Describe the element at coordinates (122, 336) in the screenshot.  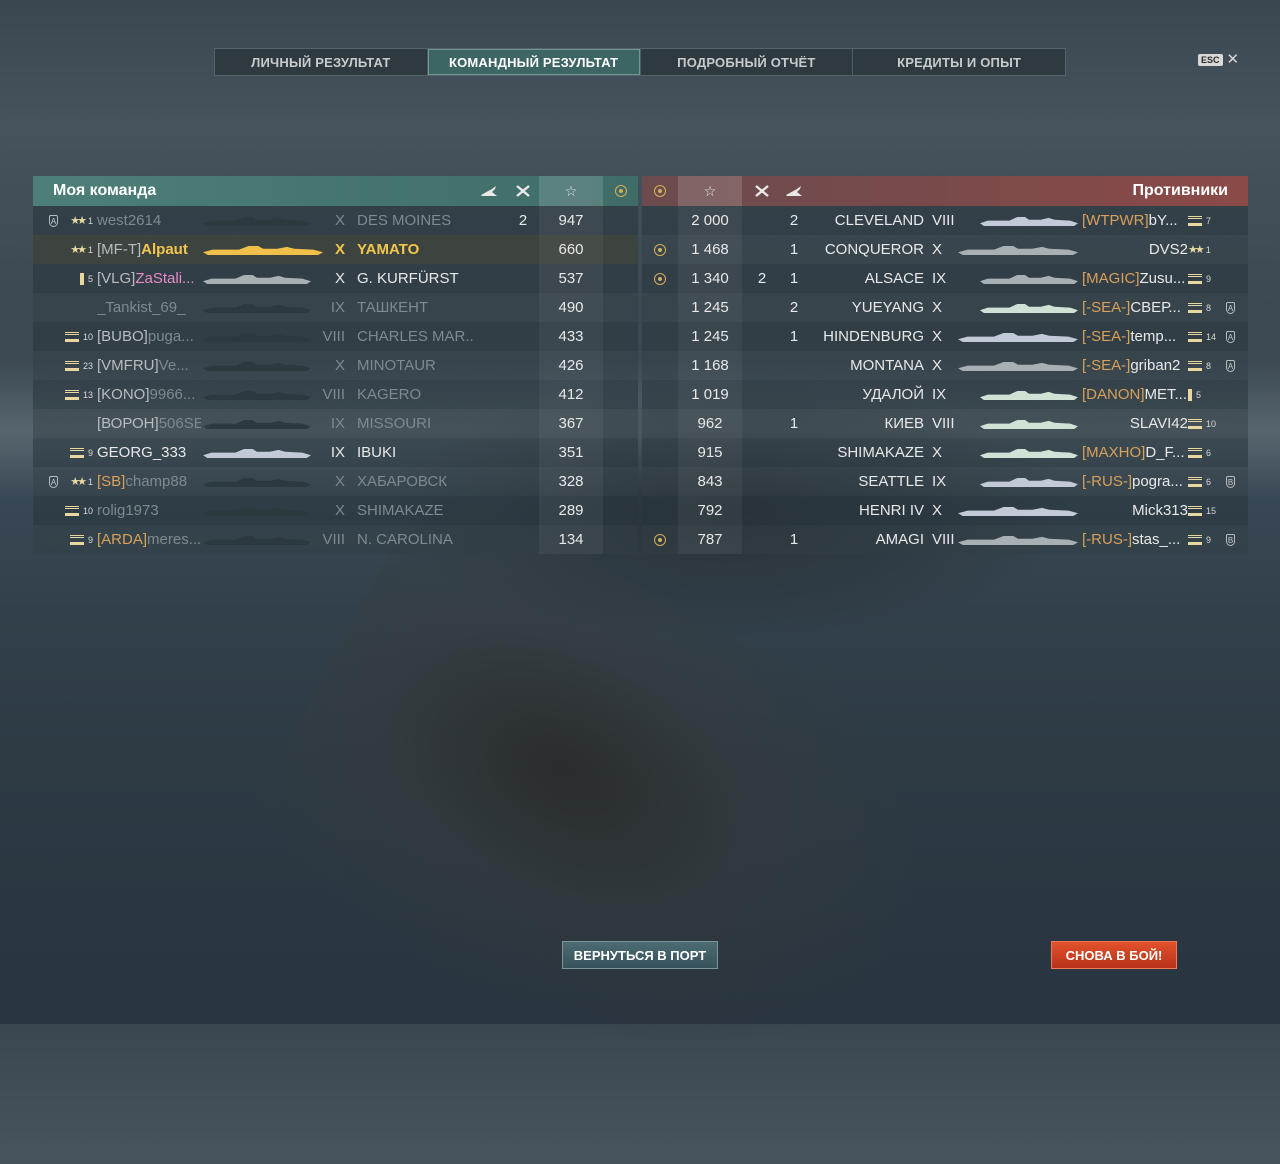
I see `clan-tag: [BUBO]` at that location.